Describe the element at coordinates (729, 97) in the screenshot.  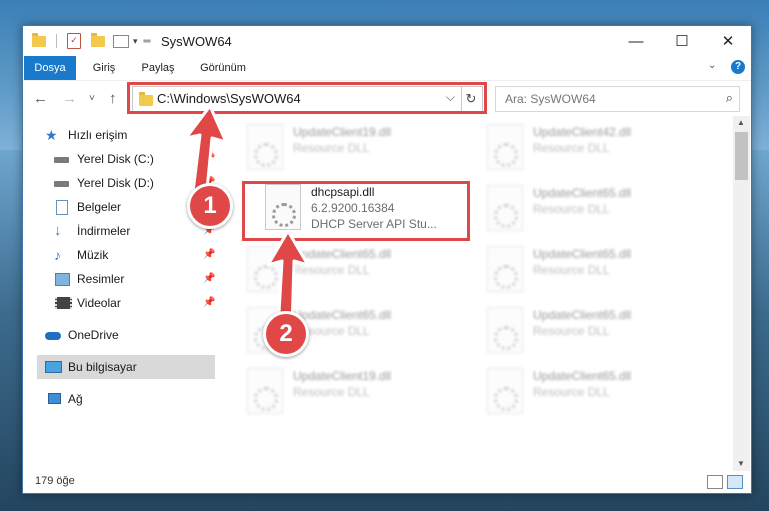
I see `search-icon: ⌕` at that location.